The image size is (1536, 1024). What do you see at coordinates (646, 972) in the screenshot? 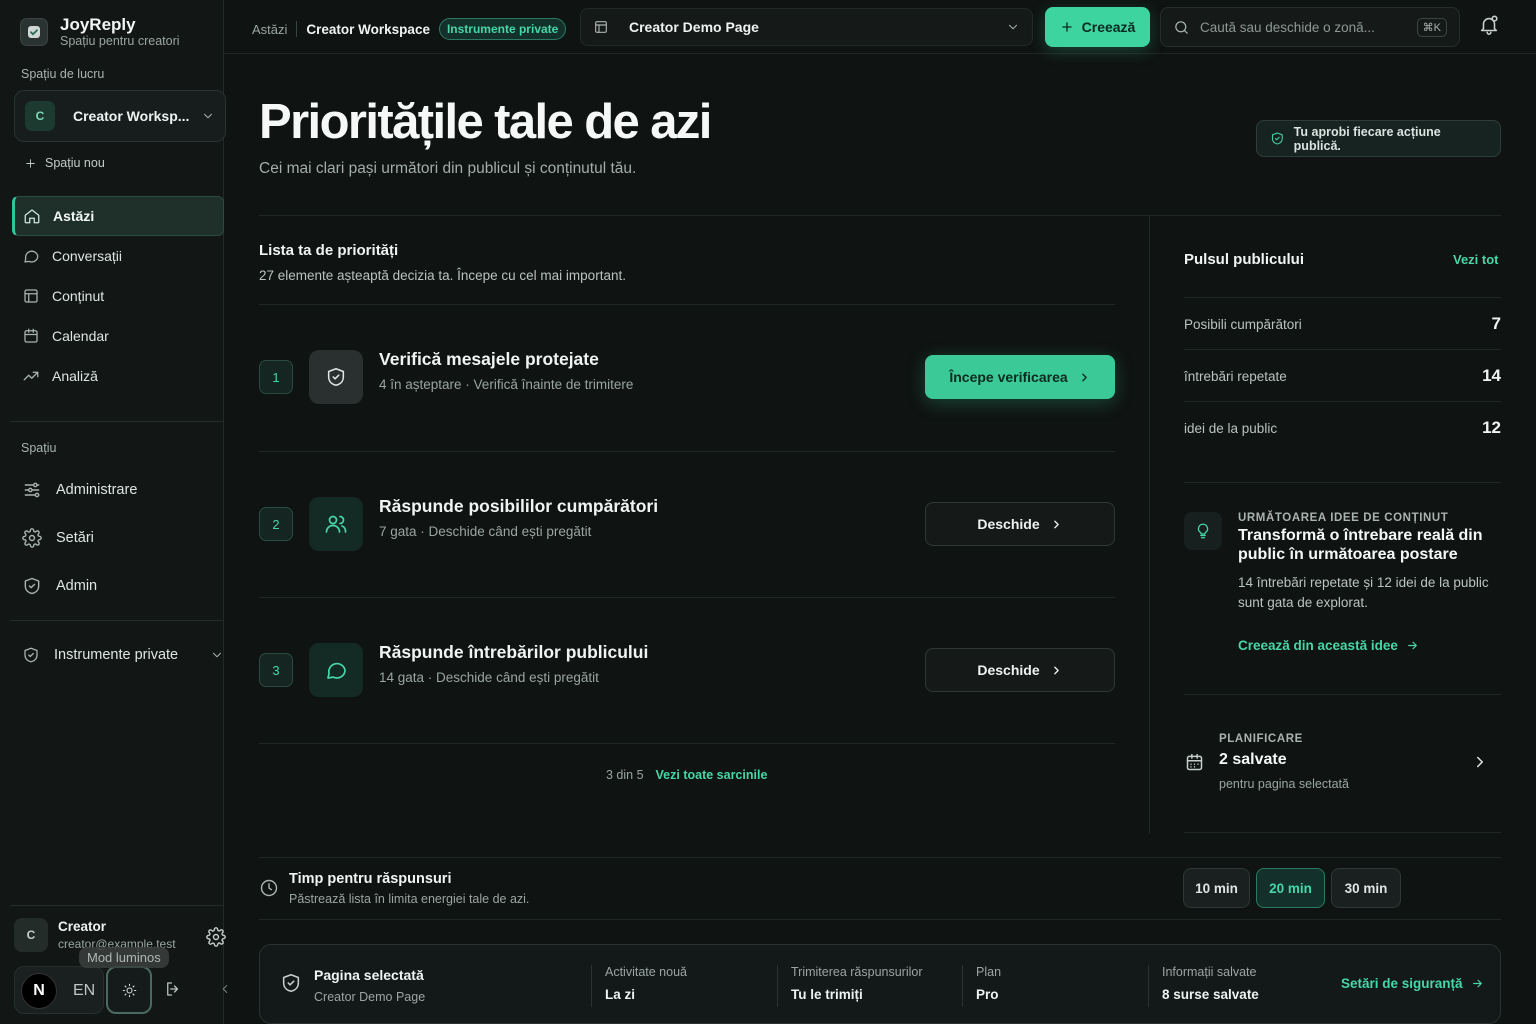
I see `info-label: Activitate nouă` at bounding box center [646, 972].